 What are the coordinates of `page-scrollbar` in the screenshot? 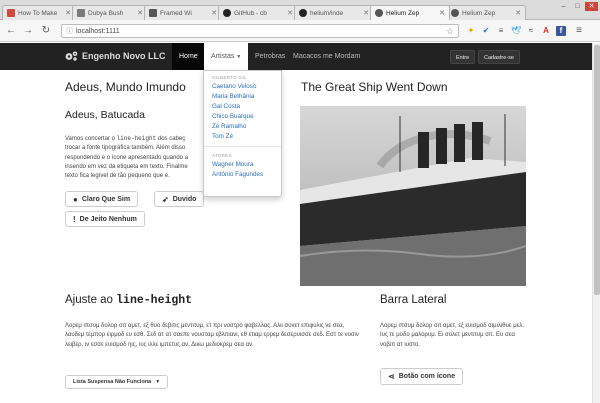 It's located at (596, 223).